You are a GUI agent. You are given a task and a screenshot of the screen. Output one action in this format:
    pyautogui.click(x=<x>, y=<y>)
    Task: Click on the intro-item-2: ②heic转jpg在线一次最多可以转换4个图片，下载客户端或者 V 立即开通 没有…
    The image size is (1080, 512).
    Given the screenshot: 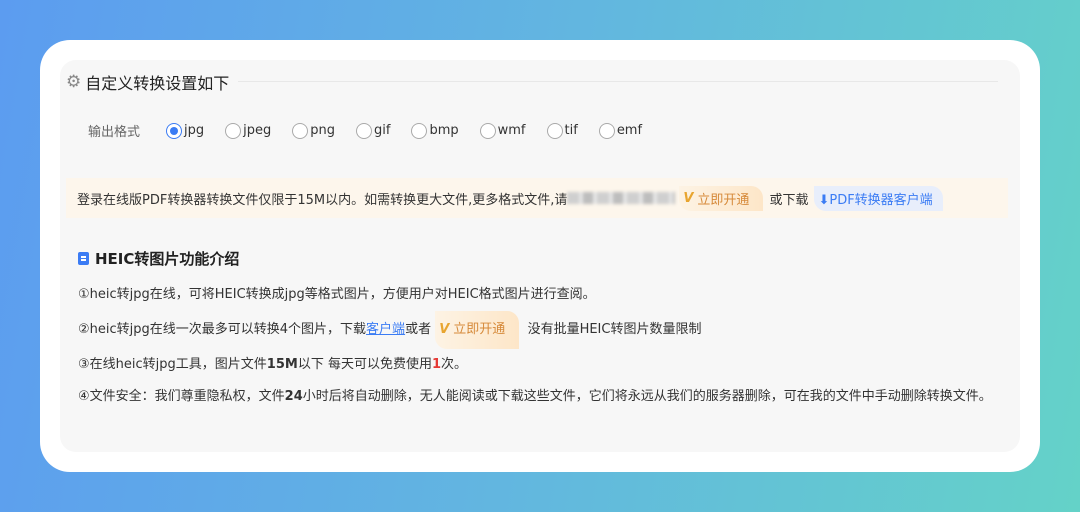 What is the action you would take?
    pyautogui.click(x=543, y=330)
    